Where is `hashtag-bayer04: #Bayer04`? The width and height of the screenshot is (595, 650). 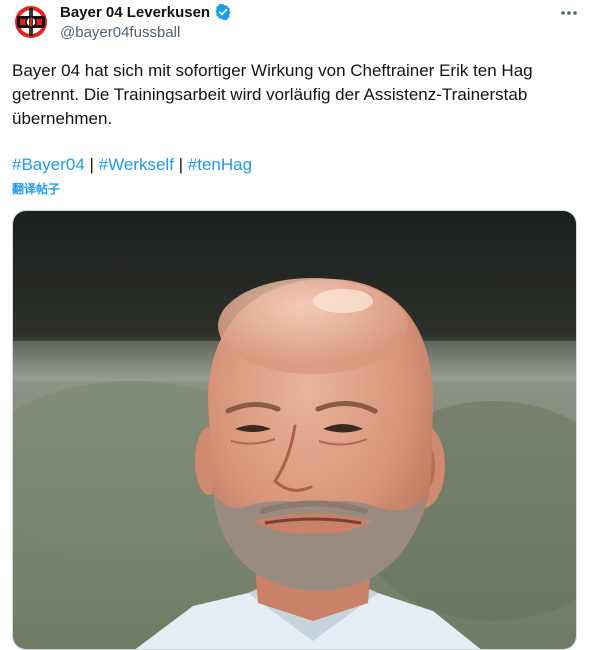 hashtag-bayer04: #Bayer04 is located at coordinates (48, 164).